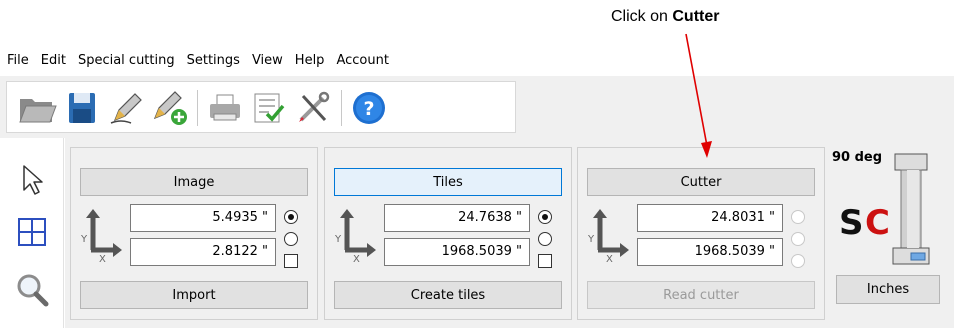 The height and width of the screenshot is (328, 954). I want to click on grid-select-icon, so click(32, 232).